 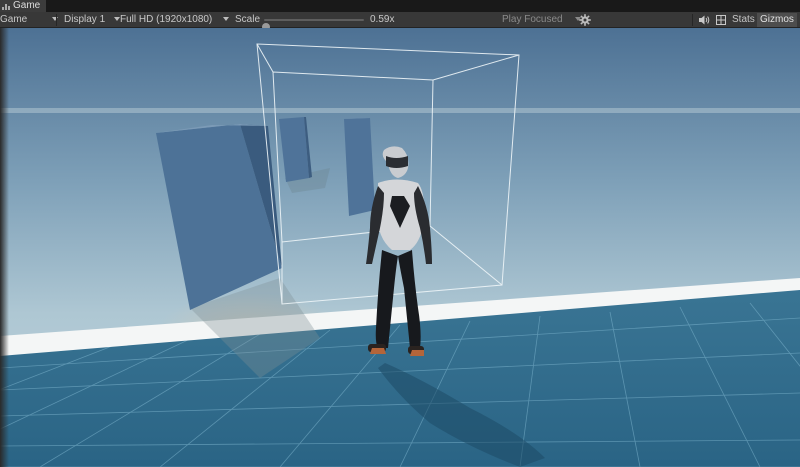 What do you see at coordinates (4, 247) in the screenshot?
I see `viewport-edge-shade` at bounding box center [4, 247].